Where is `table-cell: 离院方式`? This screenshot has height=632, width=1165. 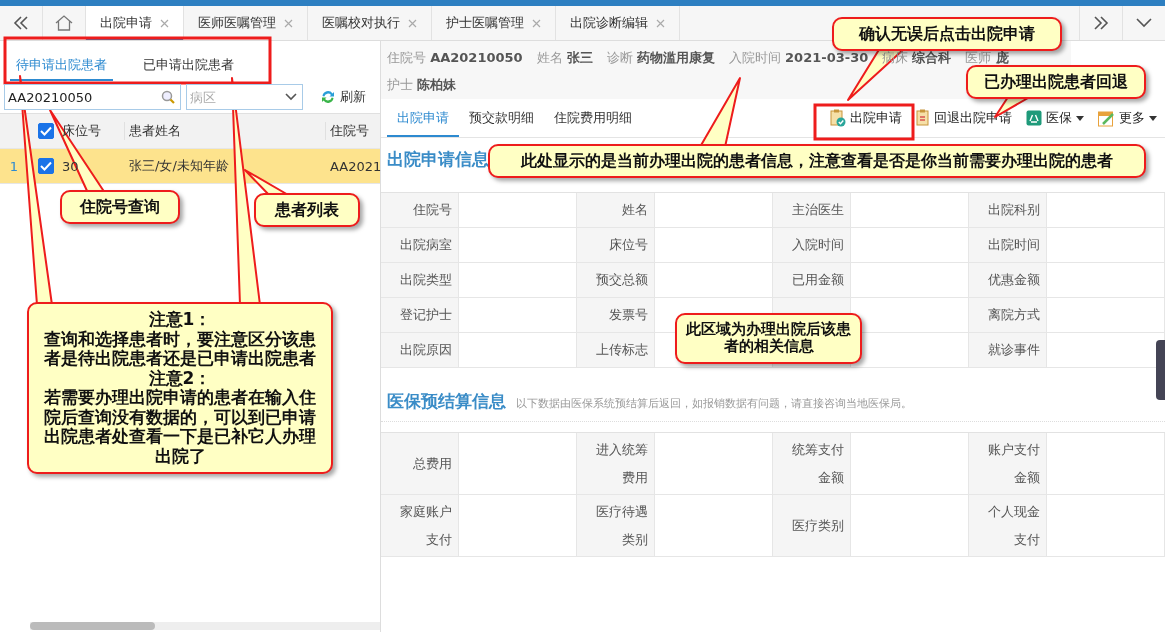 table-cell: 离院方式 is located at coordinates (1008, 315).